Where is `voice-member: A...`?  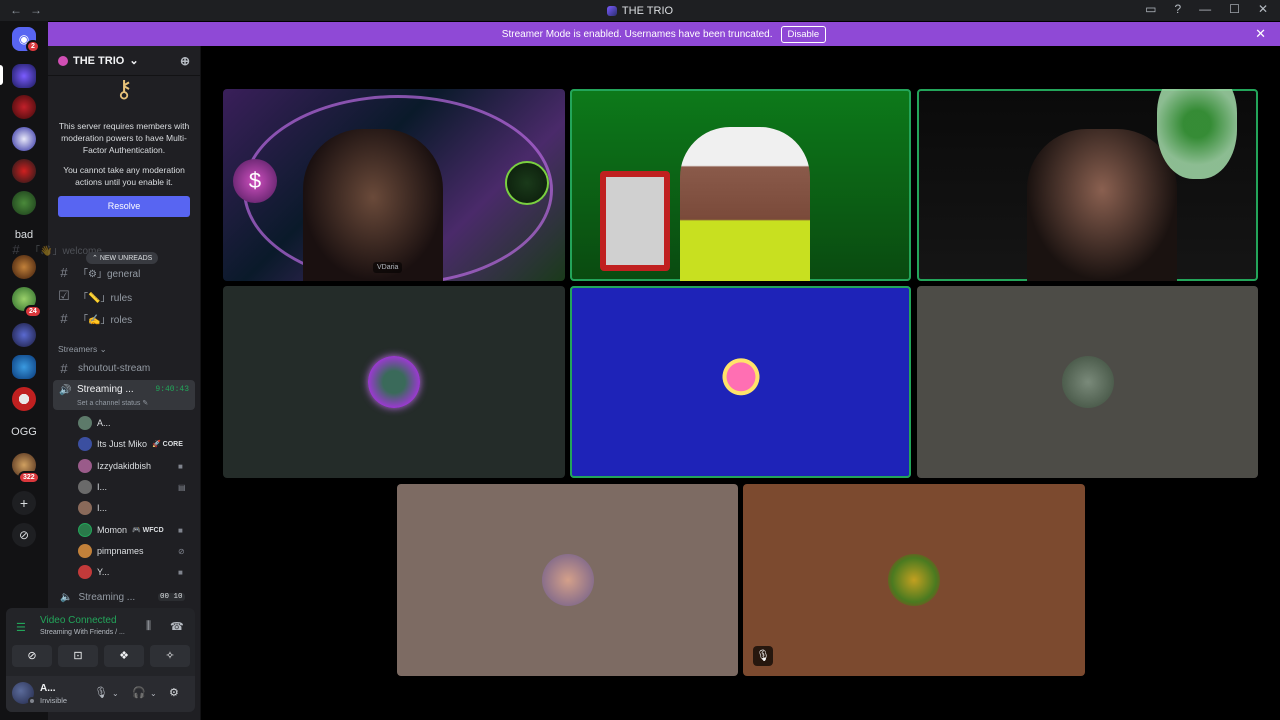 voice-member: A... is located at coordinates (94, 423).